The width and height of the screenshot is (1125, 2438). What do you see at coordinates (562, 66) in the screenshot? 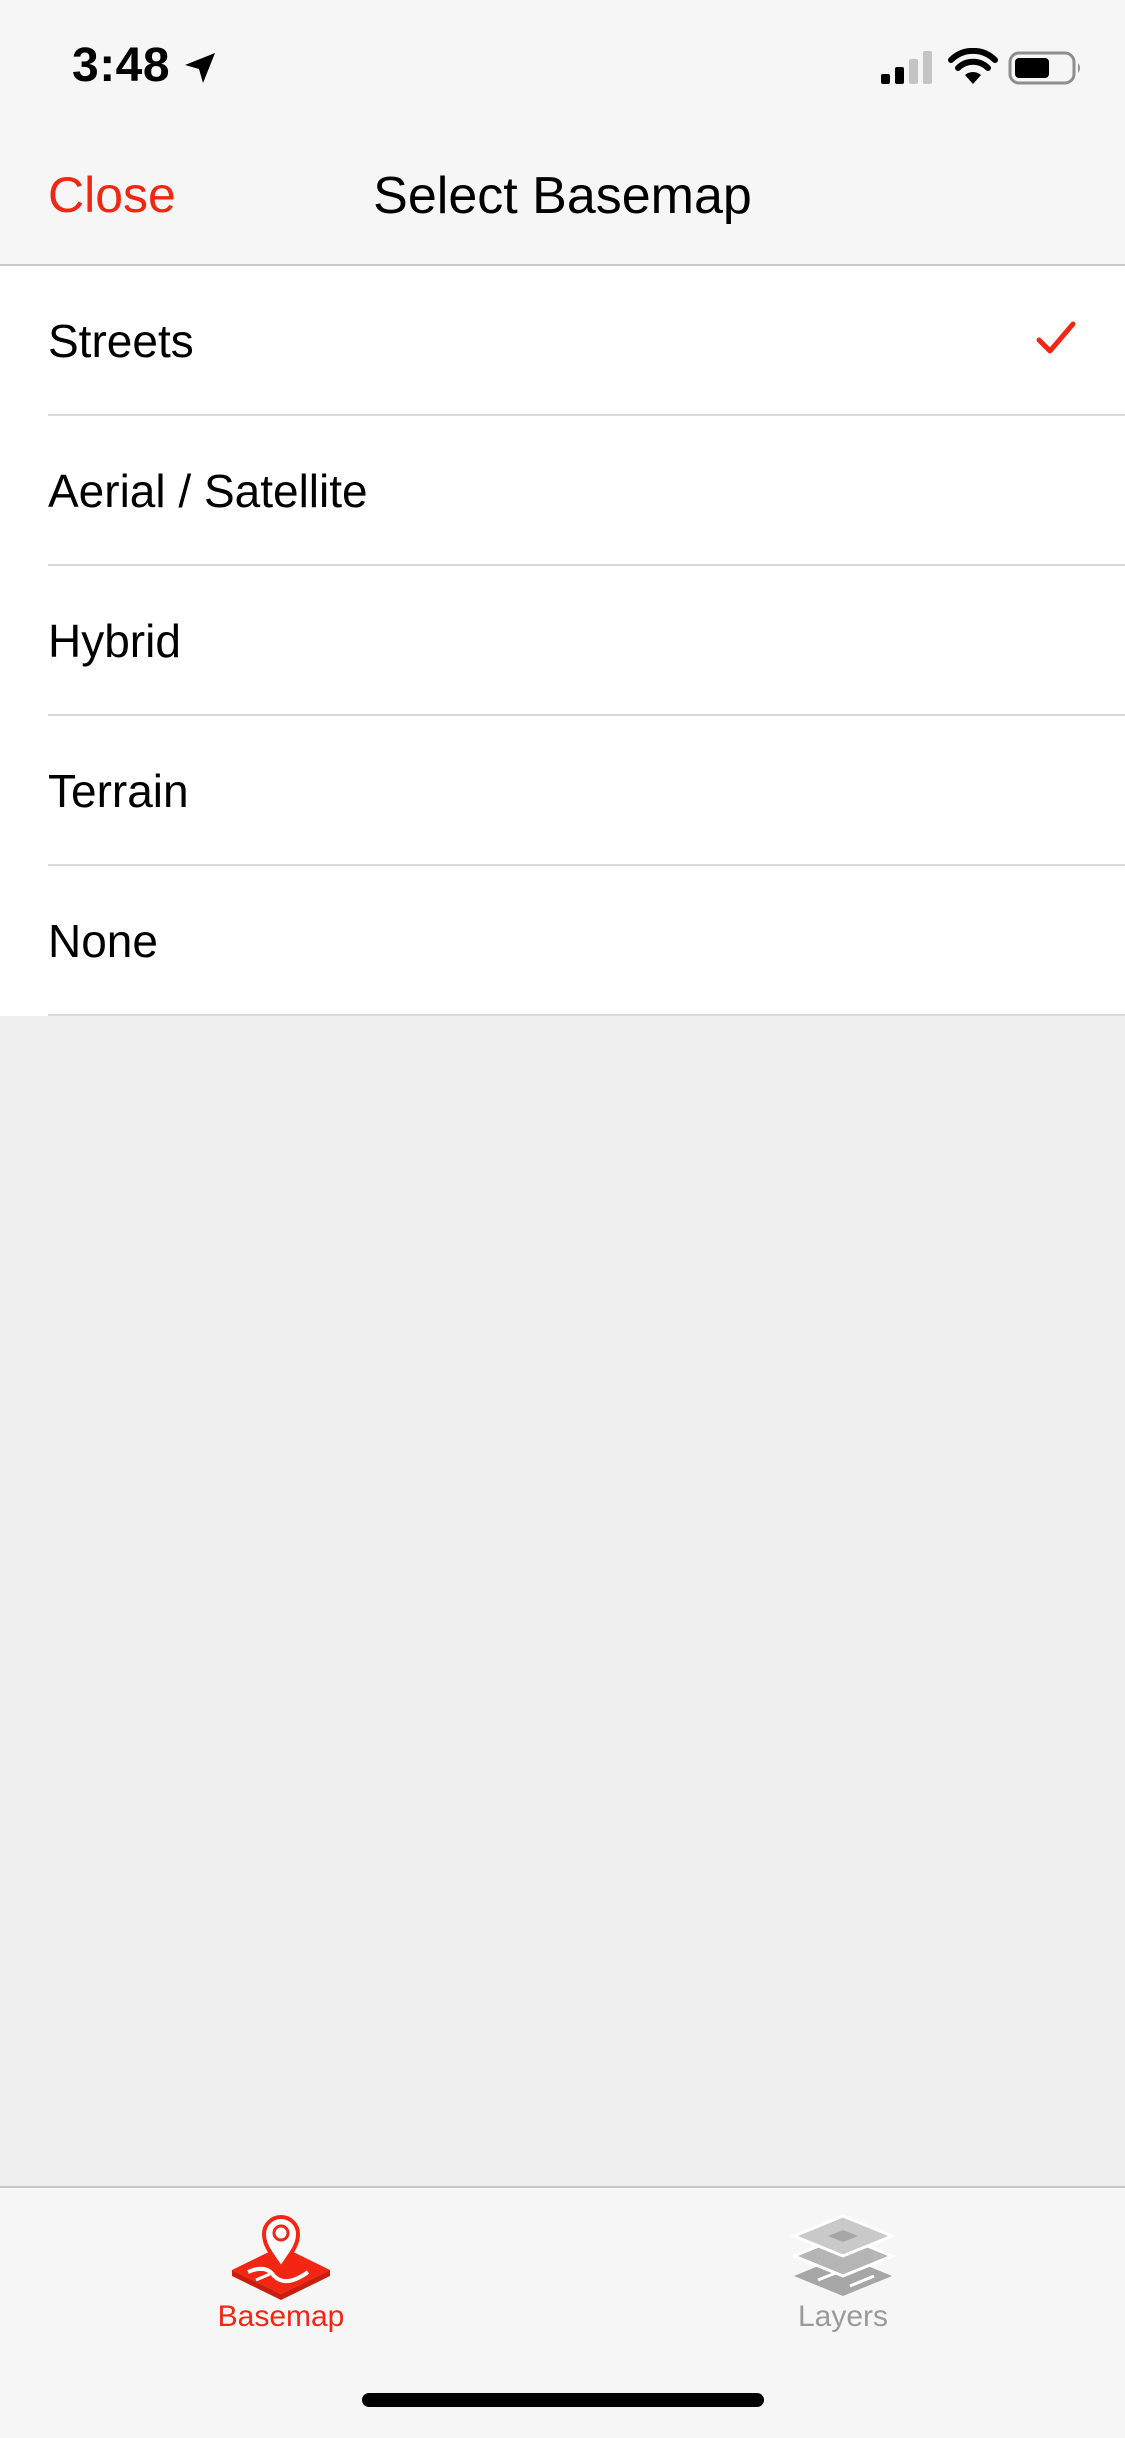
I see `status-bar: 3:48` at bounding box center [562, 66].